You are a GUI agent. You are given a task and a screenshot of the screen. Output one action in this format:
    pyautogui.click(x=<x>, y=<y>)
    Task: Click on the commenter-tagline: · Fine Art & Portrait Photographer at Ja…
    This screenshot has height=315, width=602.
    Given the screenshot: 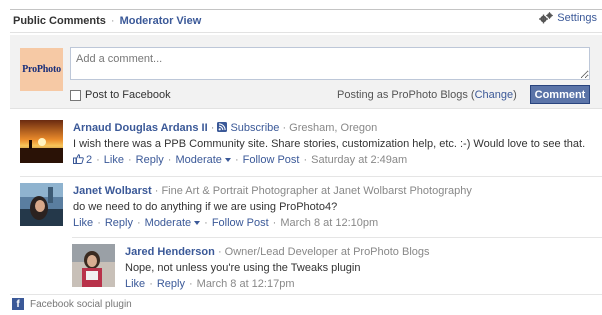 What is the action you would take?
    pyautogui.click(x=313, y=191)
    